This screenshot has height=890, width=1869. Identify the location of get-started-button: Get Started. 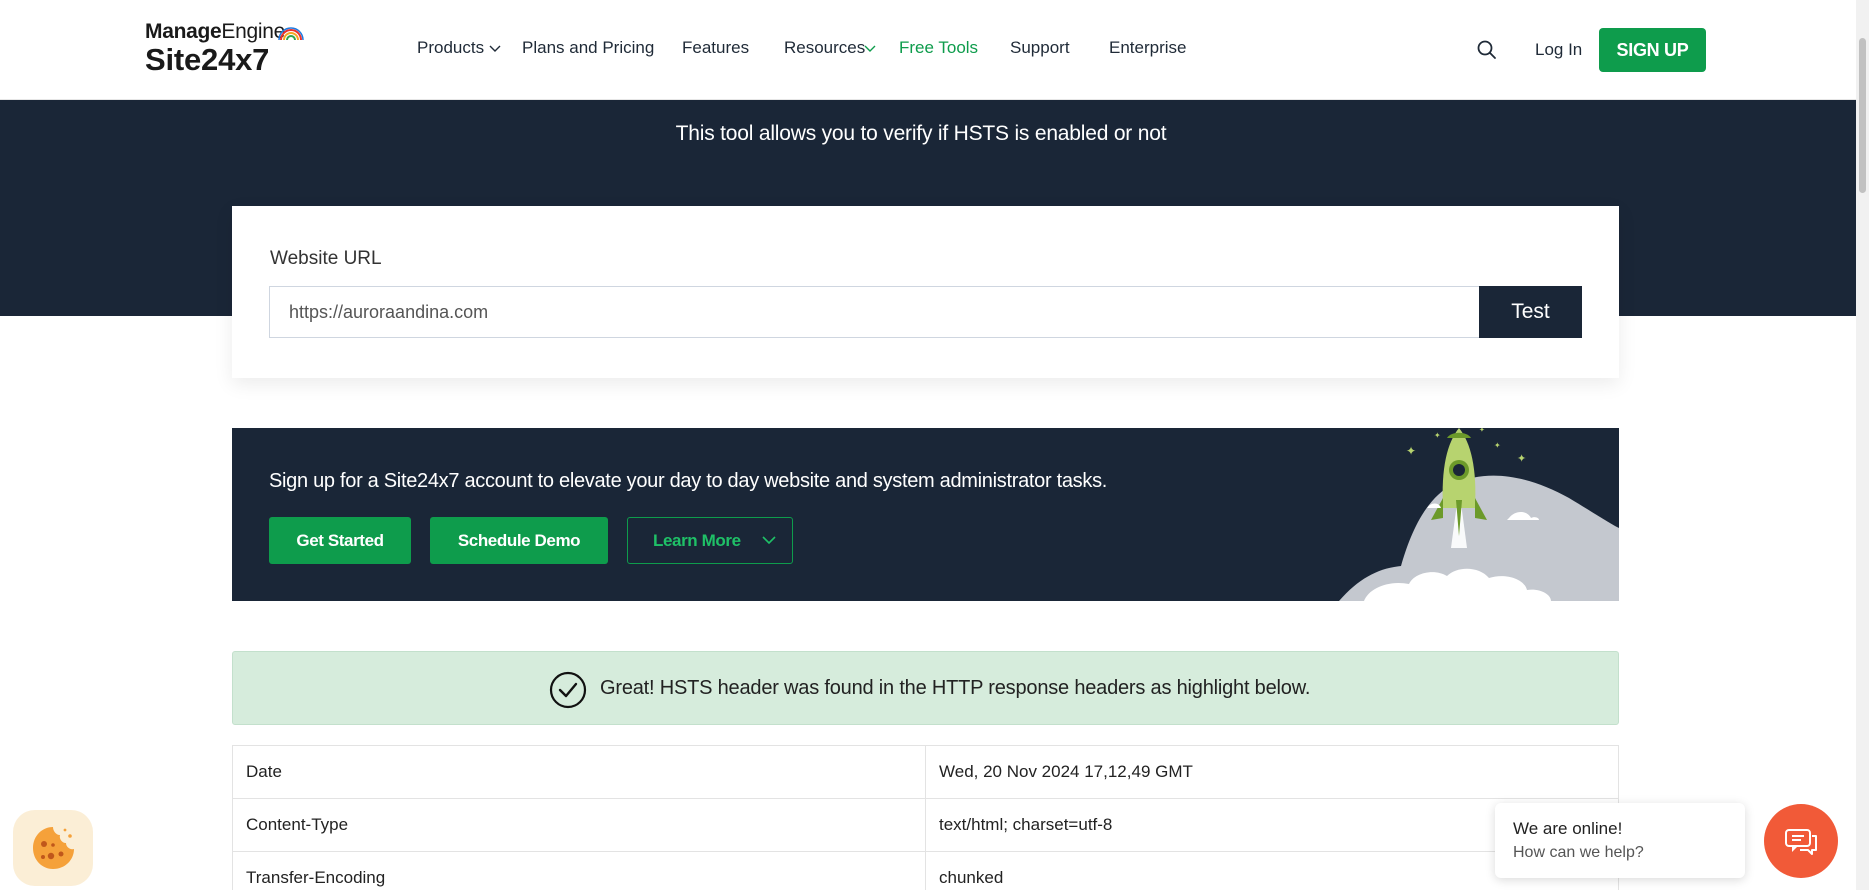
(340, 540).